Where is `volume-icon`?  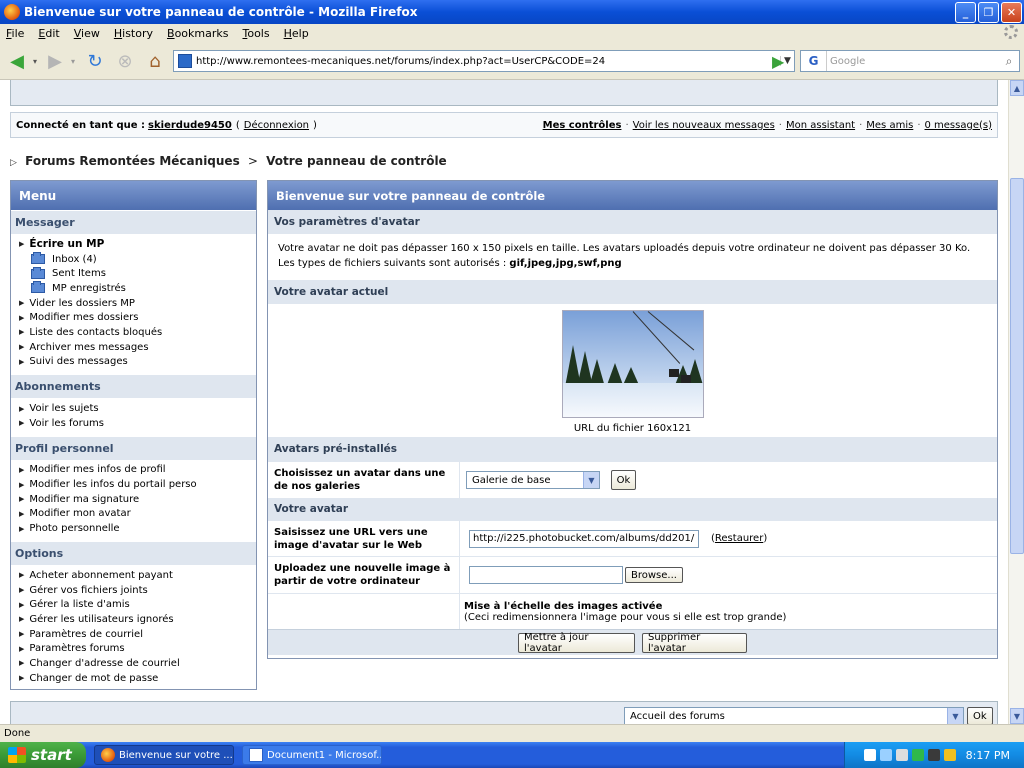 volume-icon is located at coordinates (901, 755).